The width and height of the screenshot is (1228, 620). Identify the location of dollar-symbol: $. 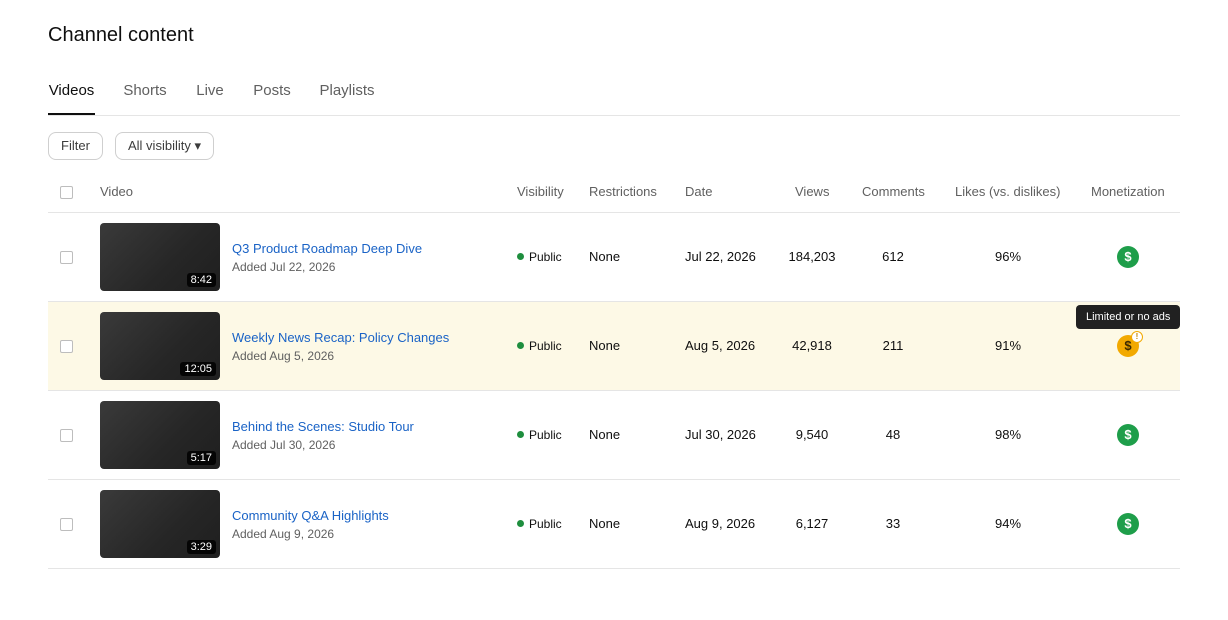
(1128, 345).